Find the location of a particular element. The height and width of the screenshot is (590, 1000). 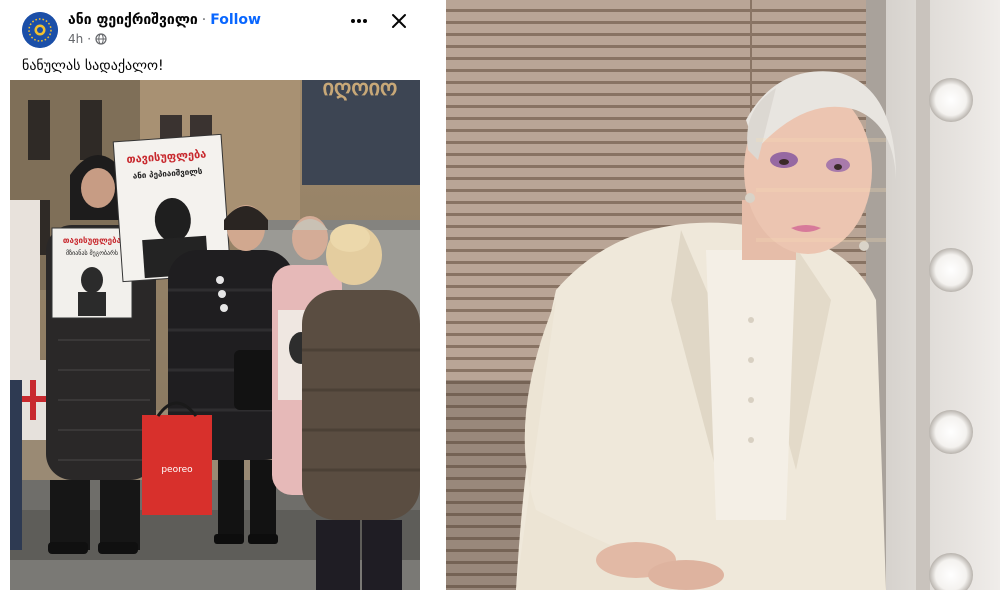

post-text: ნანულას სადაქალო! is located at coordinates (93, 66).